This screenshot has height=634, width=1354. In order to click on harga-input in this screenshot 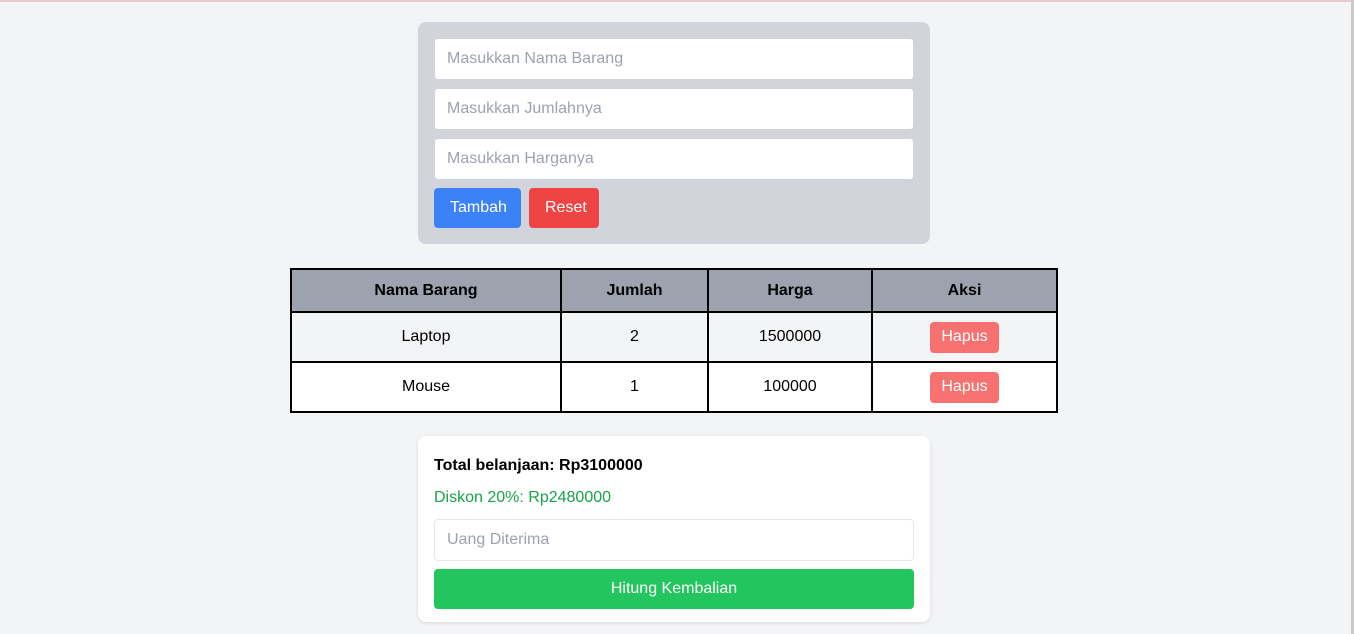, I will do `click(674, 159)`.